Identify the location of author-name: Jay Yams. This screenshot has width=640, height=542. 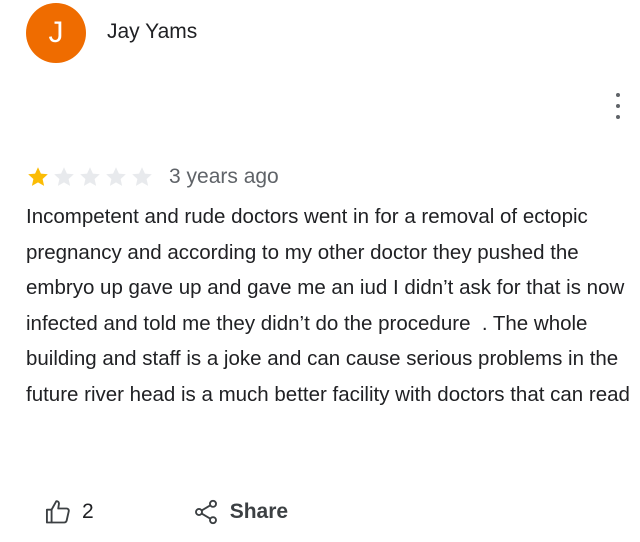
(152, 32).